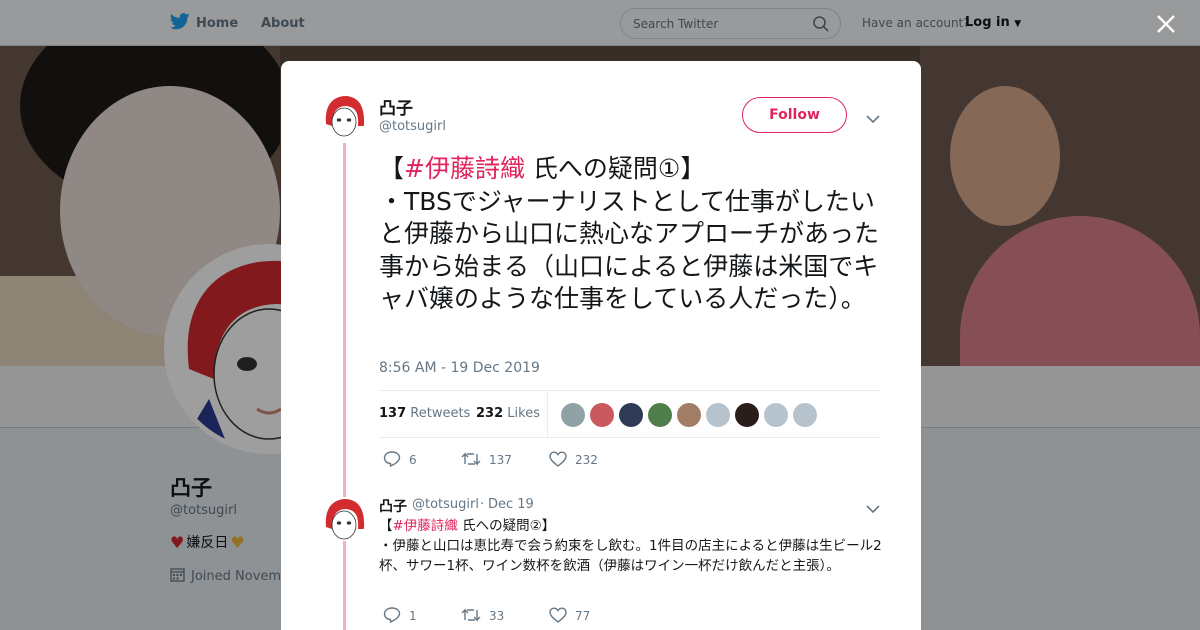 This screenshot has height=630, width=1200. What do you see at coordinates (506, 526) in the screenshot?
I see `reply-title-text: 氏への疑問②】` at bounding box center [506, 526].